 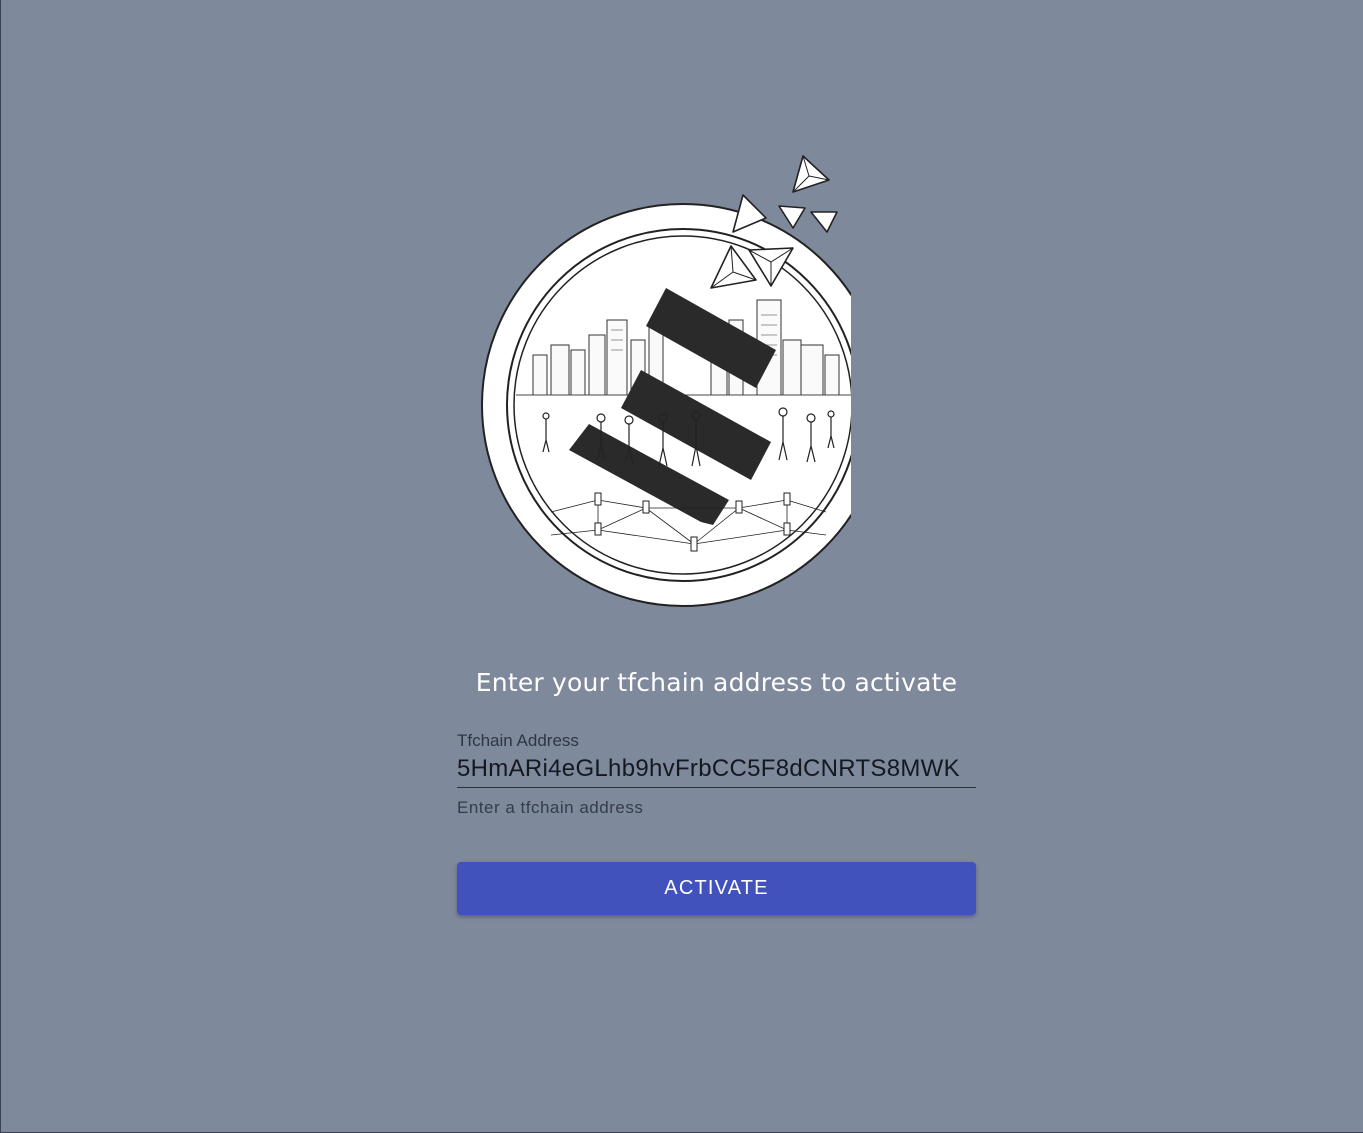 What do you see at coordinates (666, 381) in the screenshot?
I see `logo-graphic` at bounding box center [666, 381].